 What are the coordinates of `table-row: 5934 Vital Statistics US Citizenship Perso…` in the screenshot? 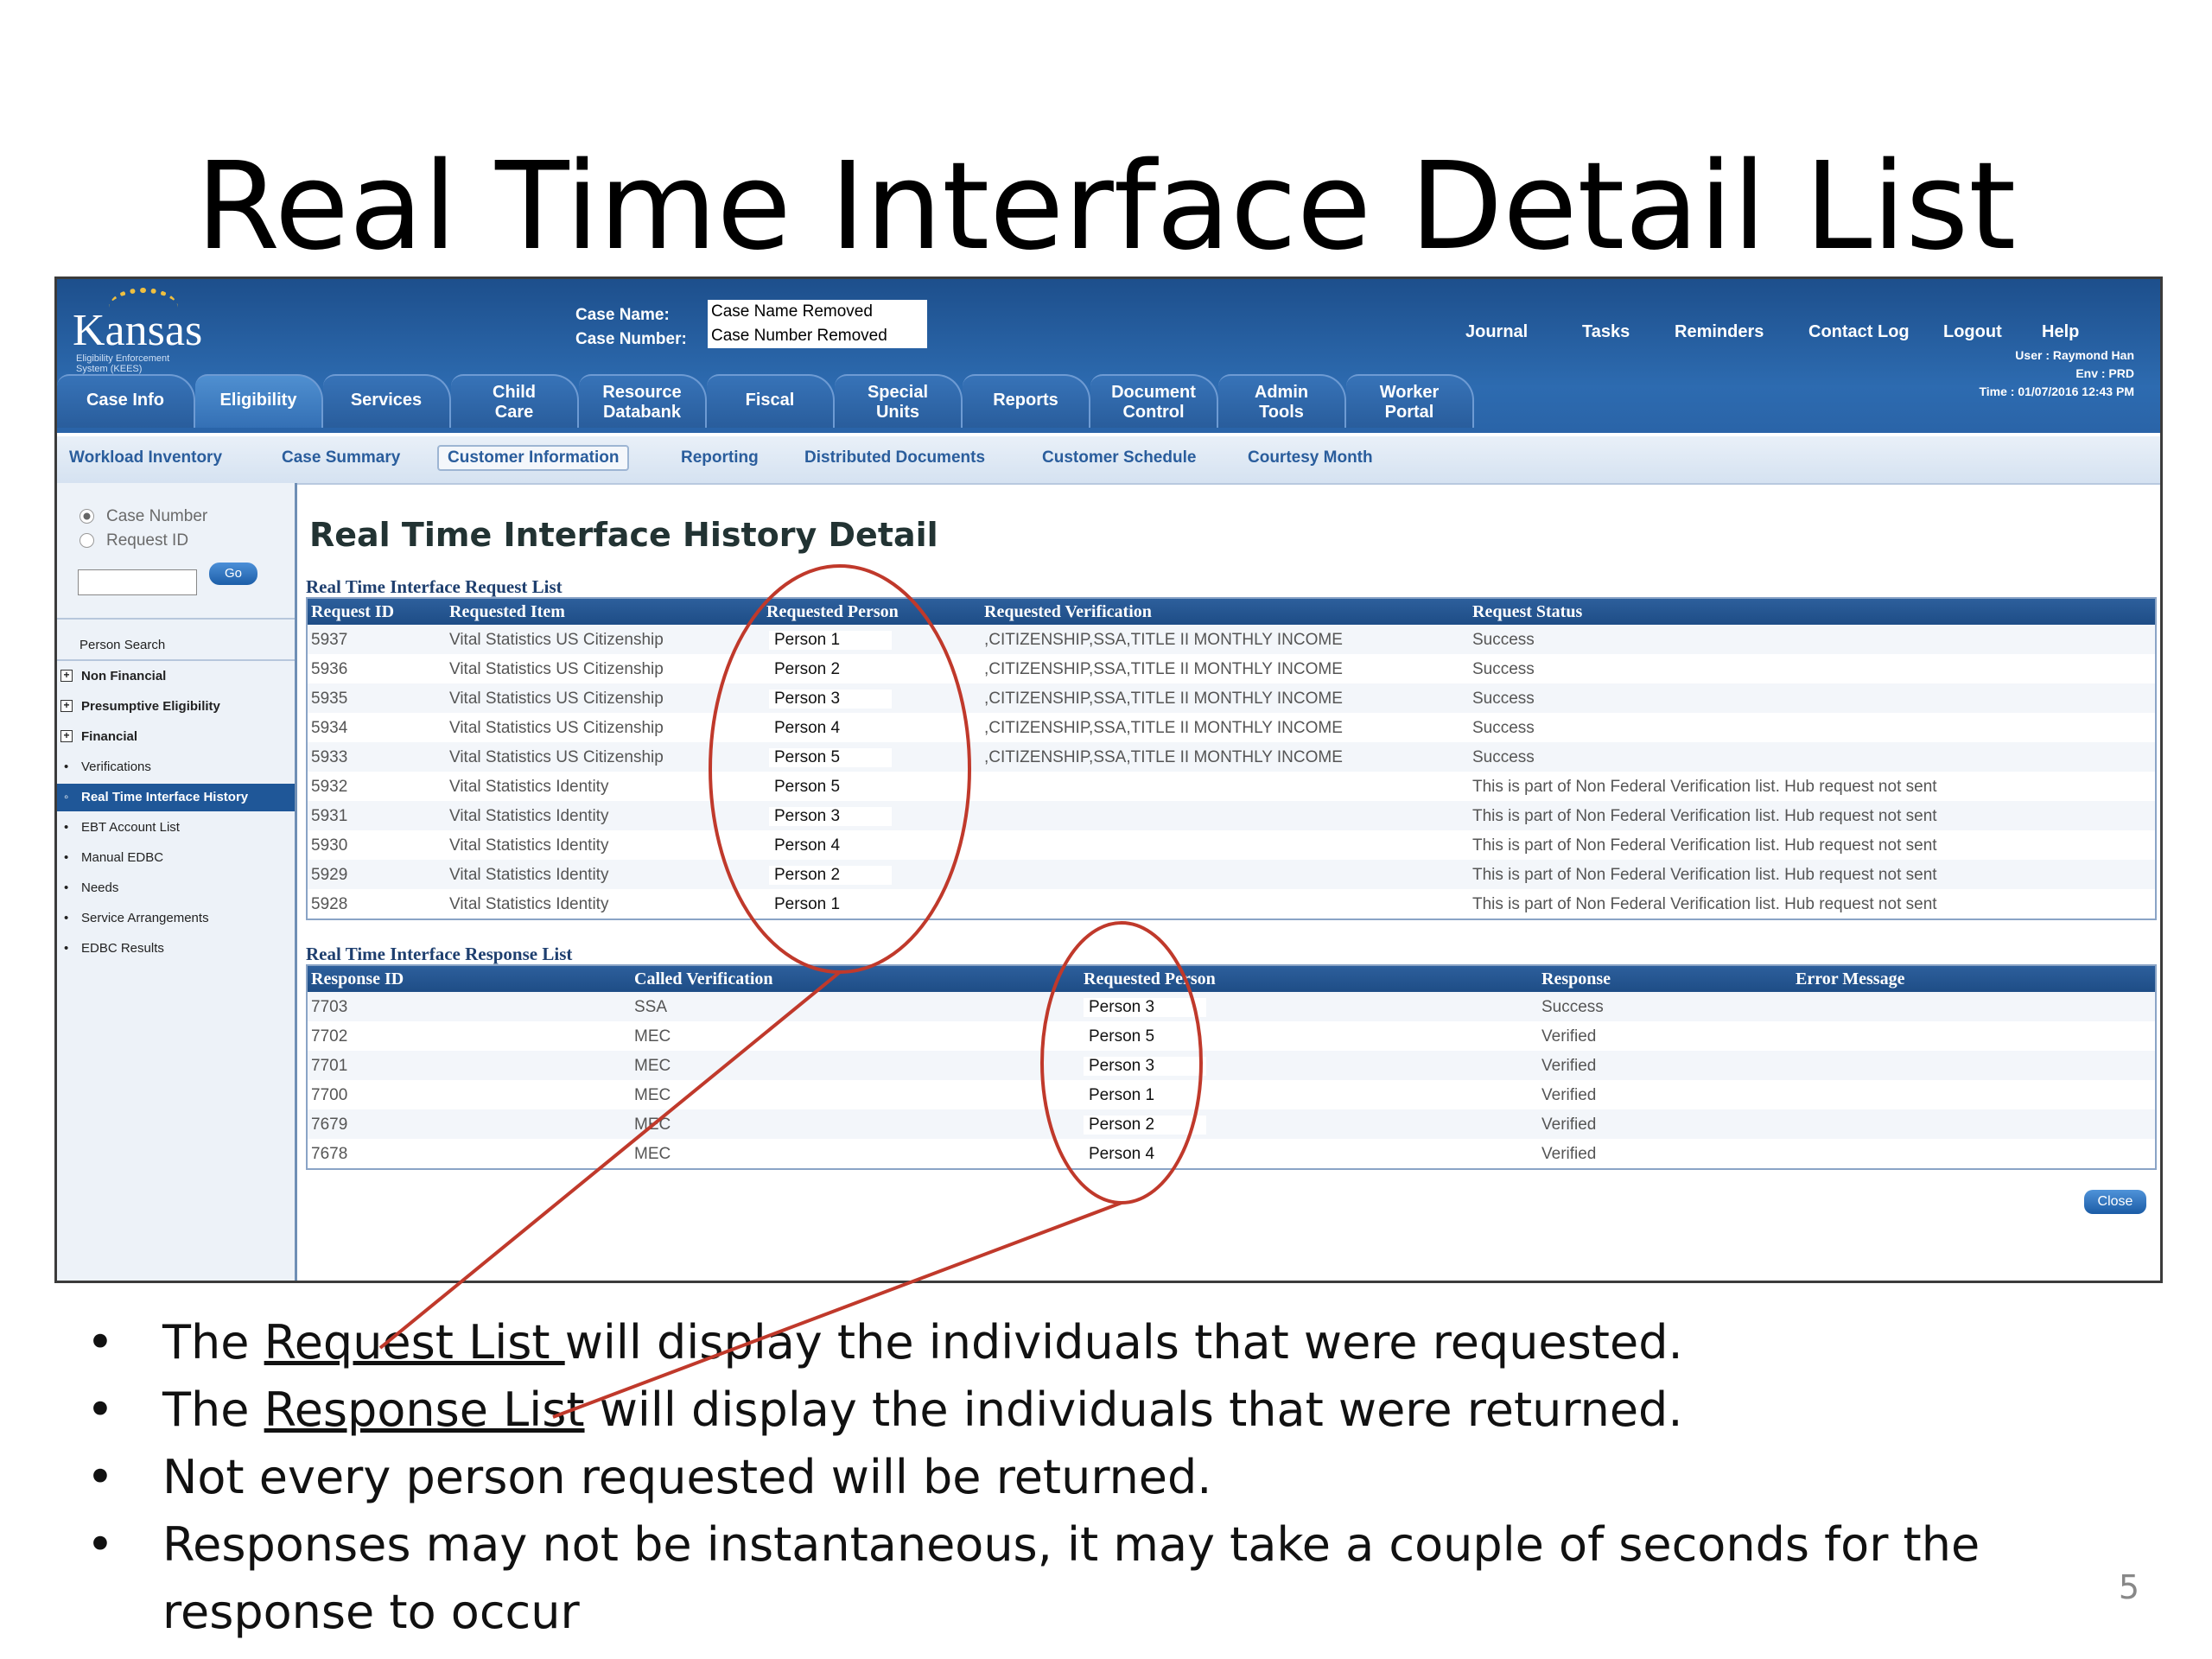 It's located at (1231, 727).